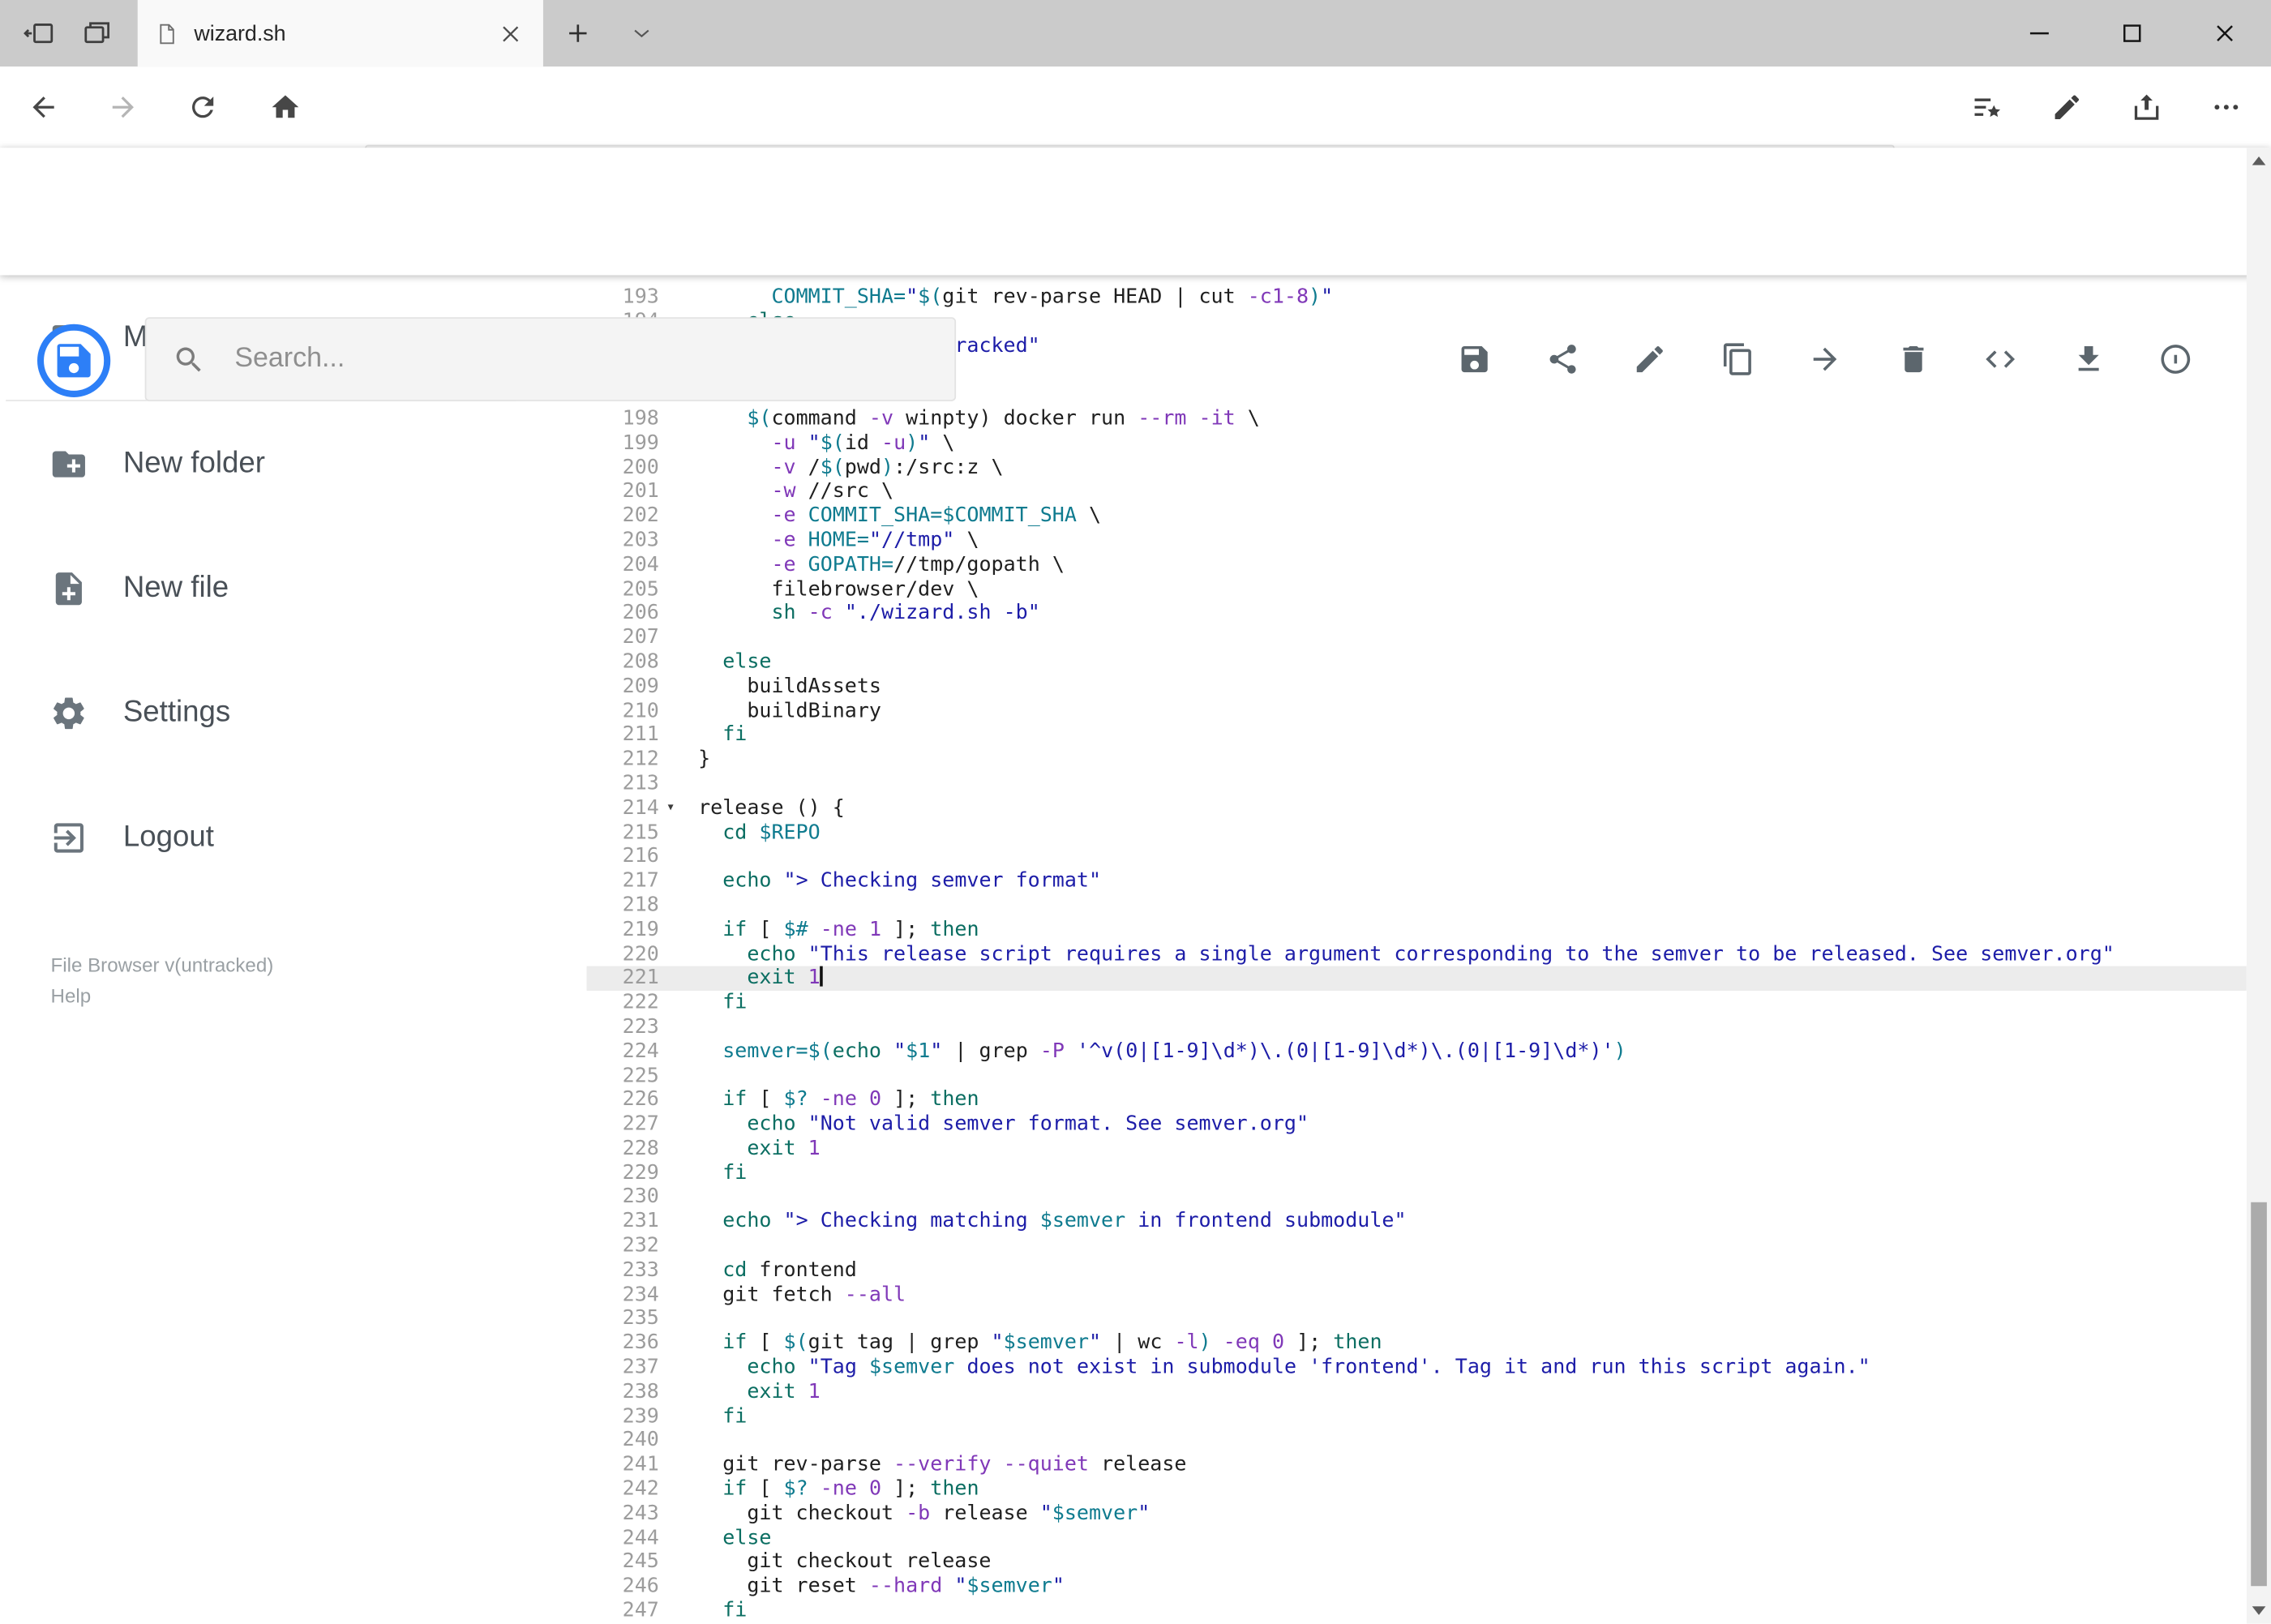 This screenshot has width=2271, height=1624. What do you see at coordinates (1417, 1246) in the screenshot?
I see `code-line: 232` at bounding box center [1417, 1246].